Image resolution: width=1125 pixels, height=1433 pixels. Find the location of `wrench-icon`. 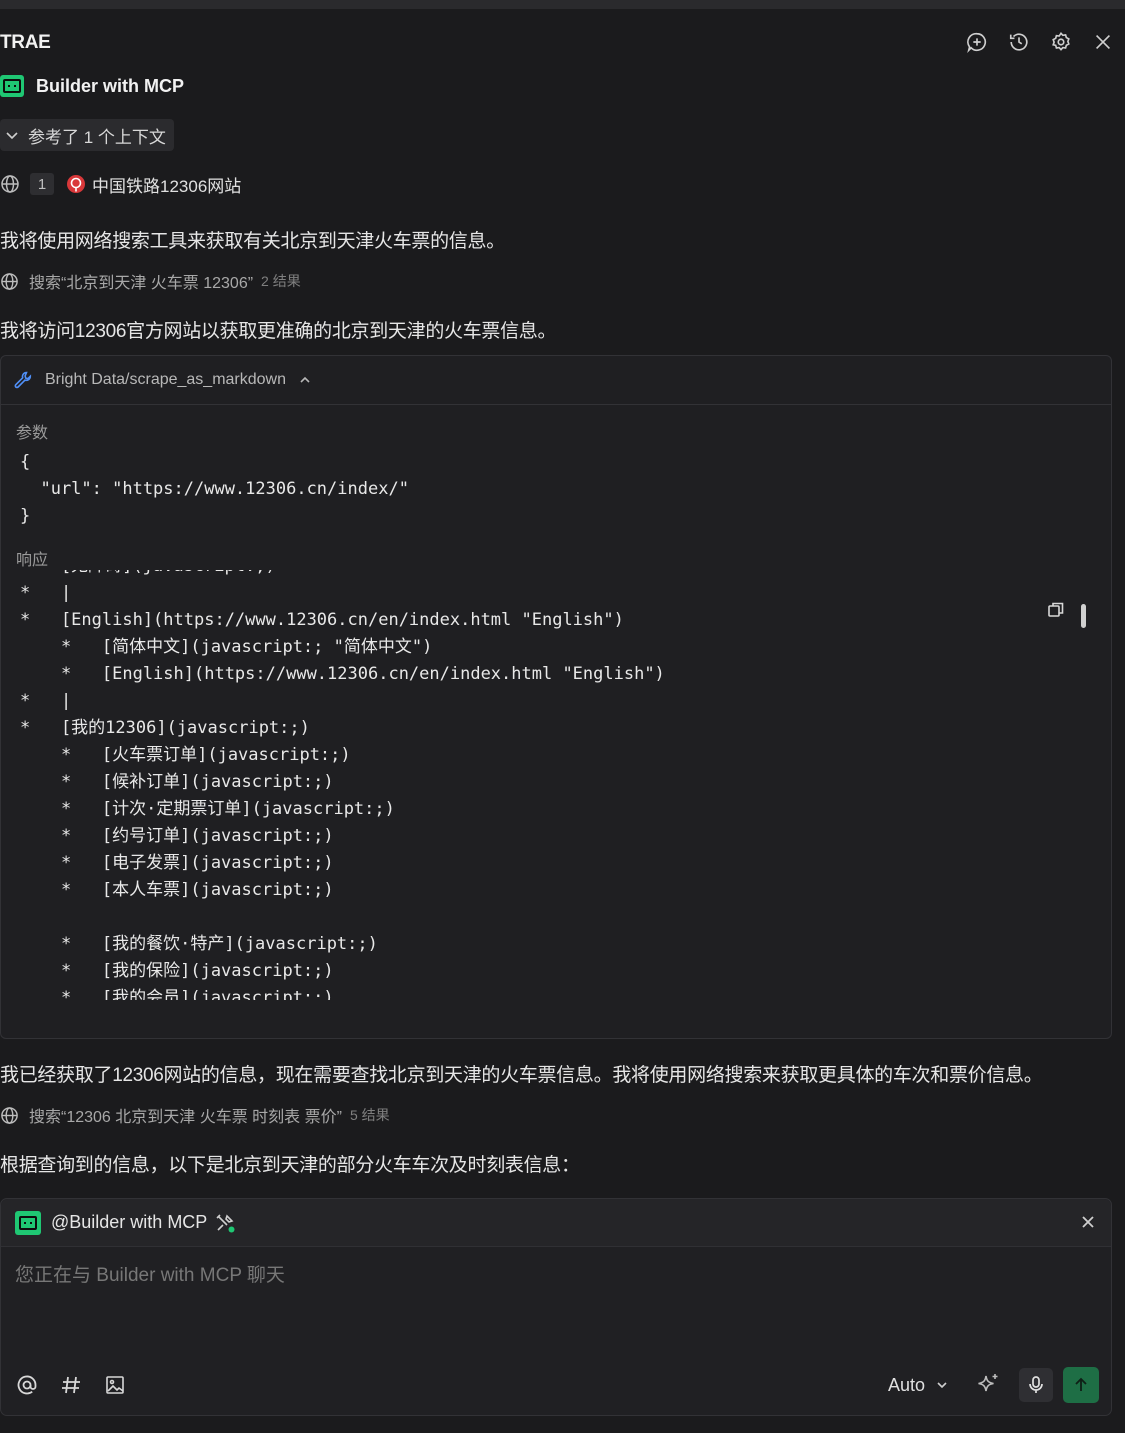

wrench-icon is located at coordinates (23, 380).